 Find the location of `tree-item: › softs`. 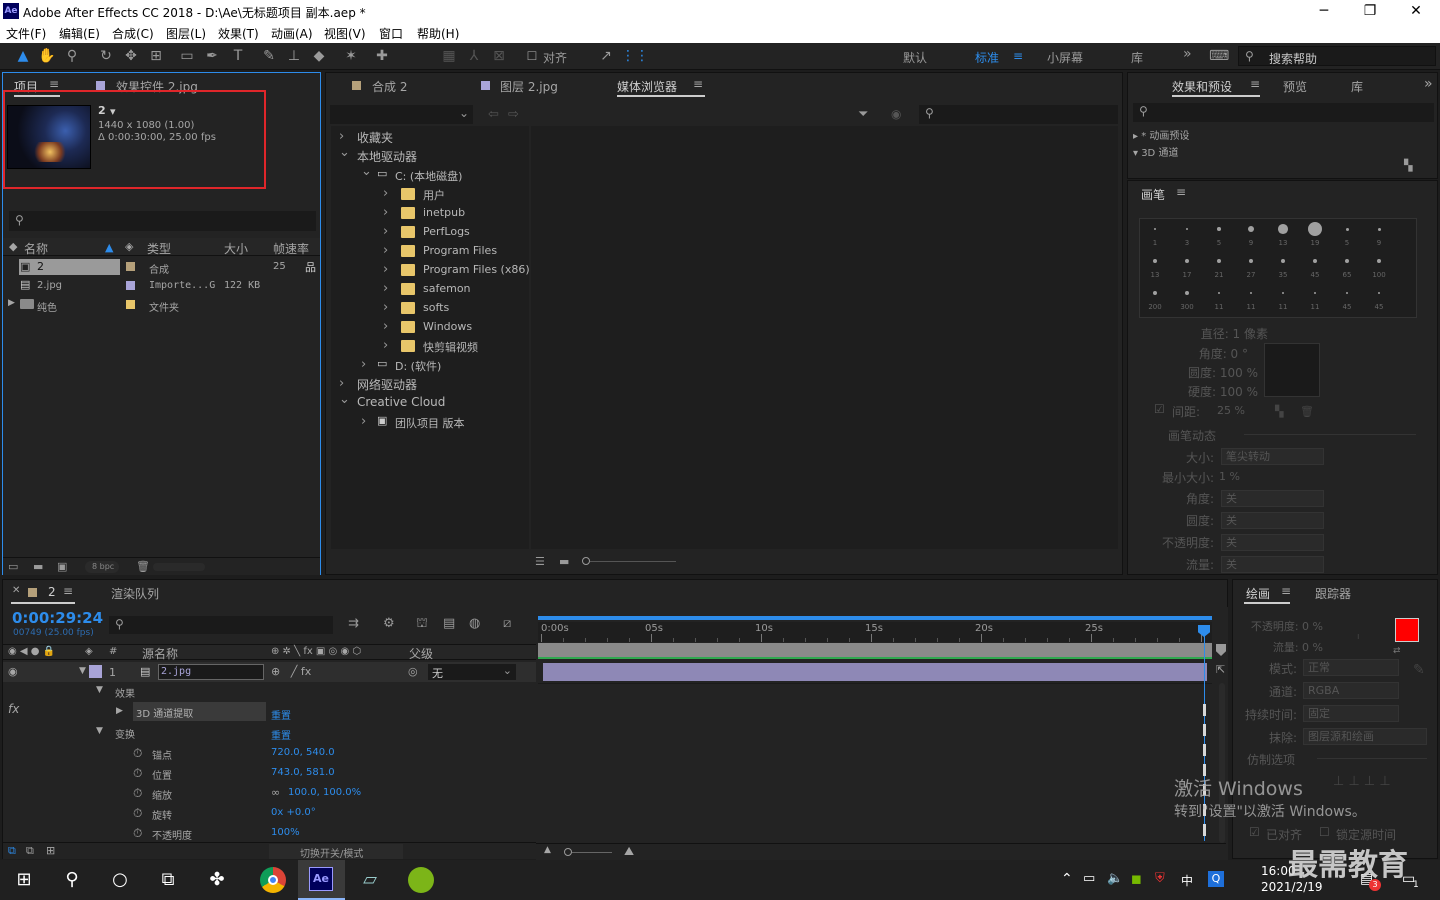

tree-item: › softs is located at coordinates (430, 308).